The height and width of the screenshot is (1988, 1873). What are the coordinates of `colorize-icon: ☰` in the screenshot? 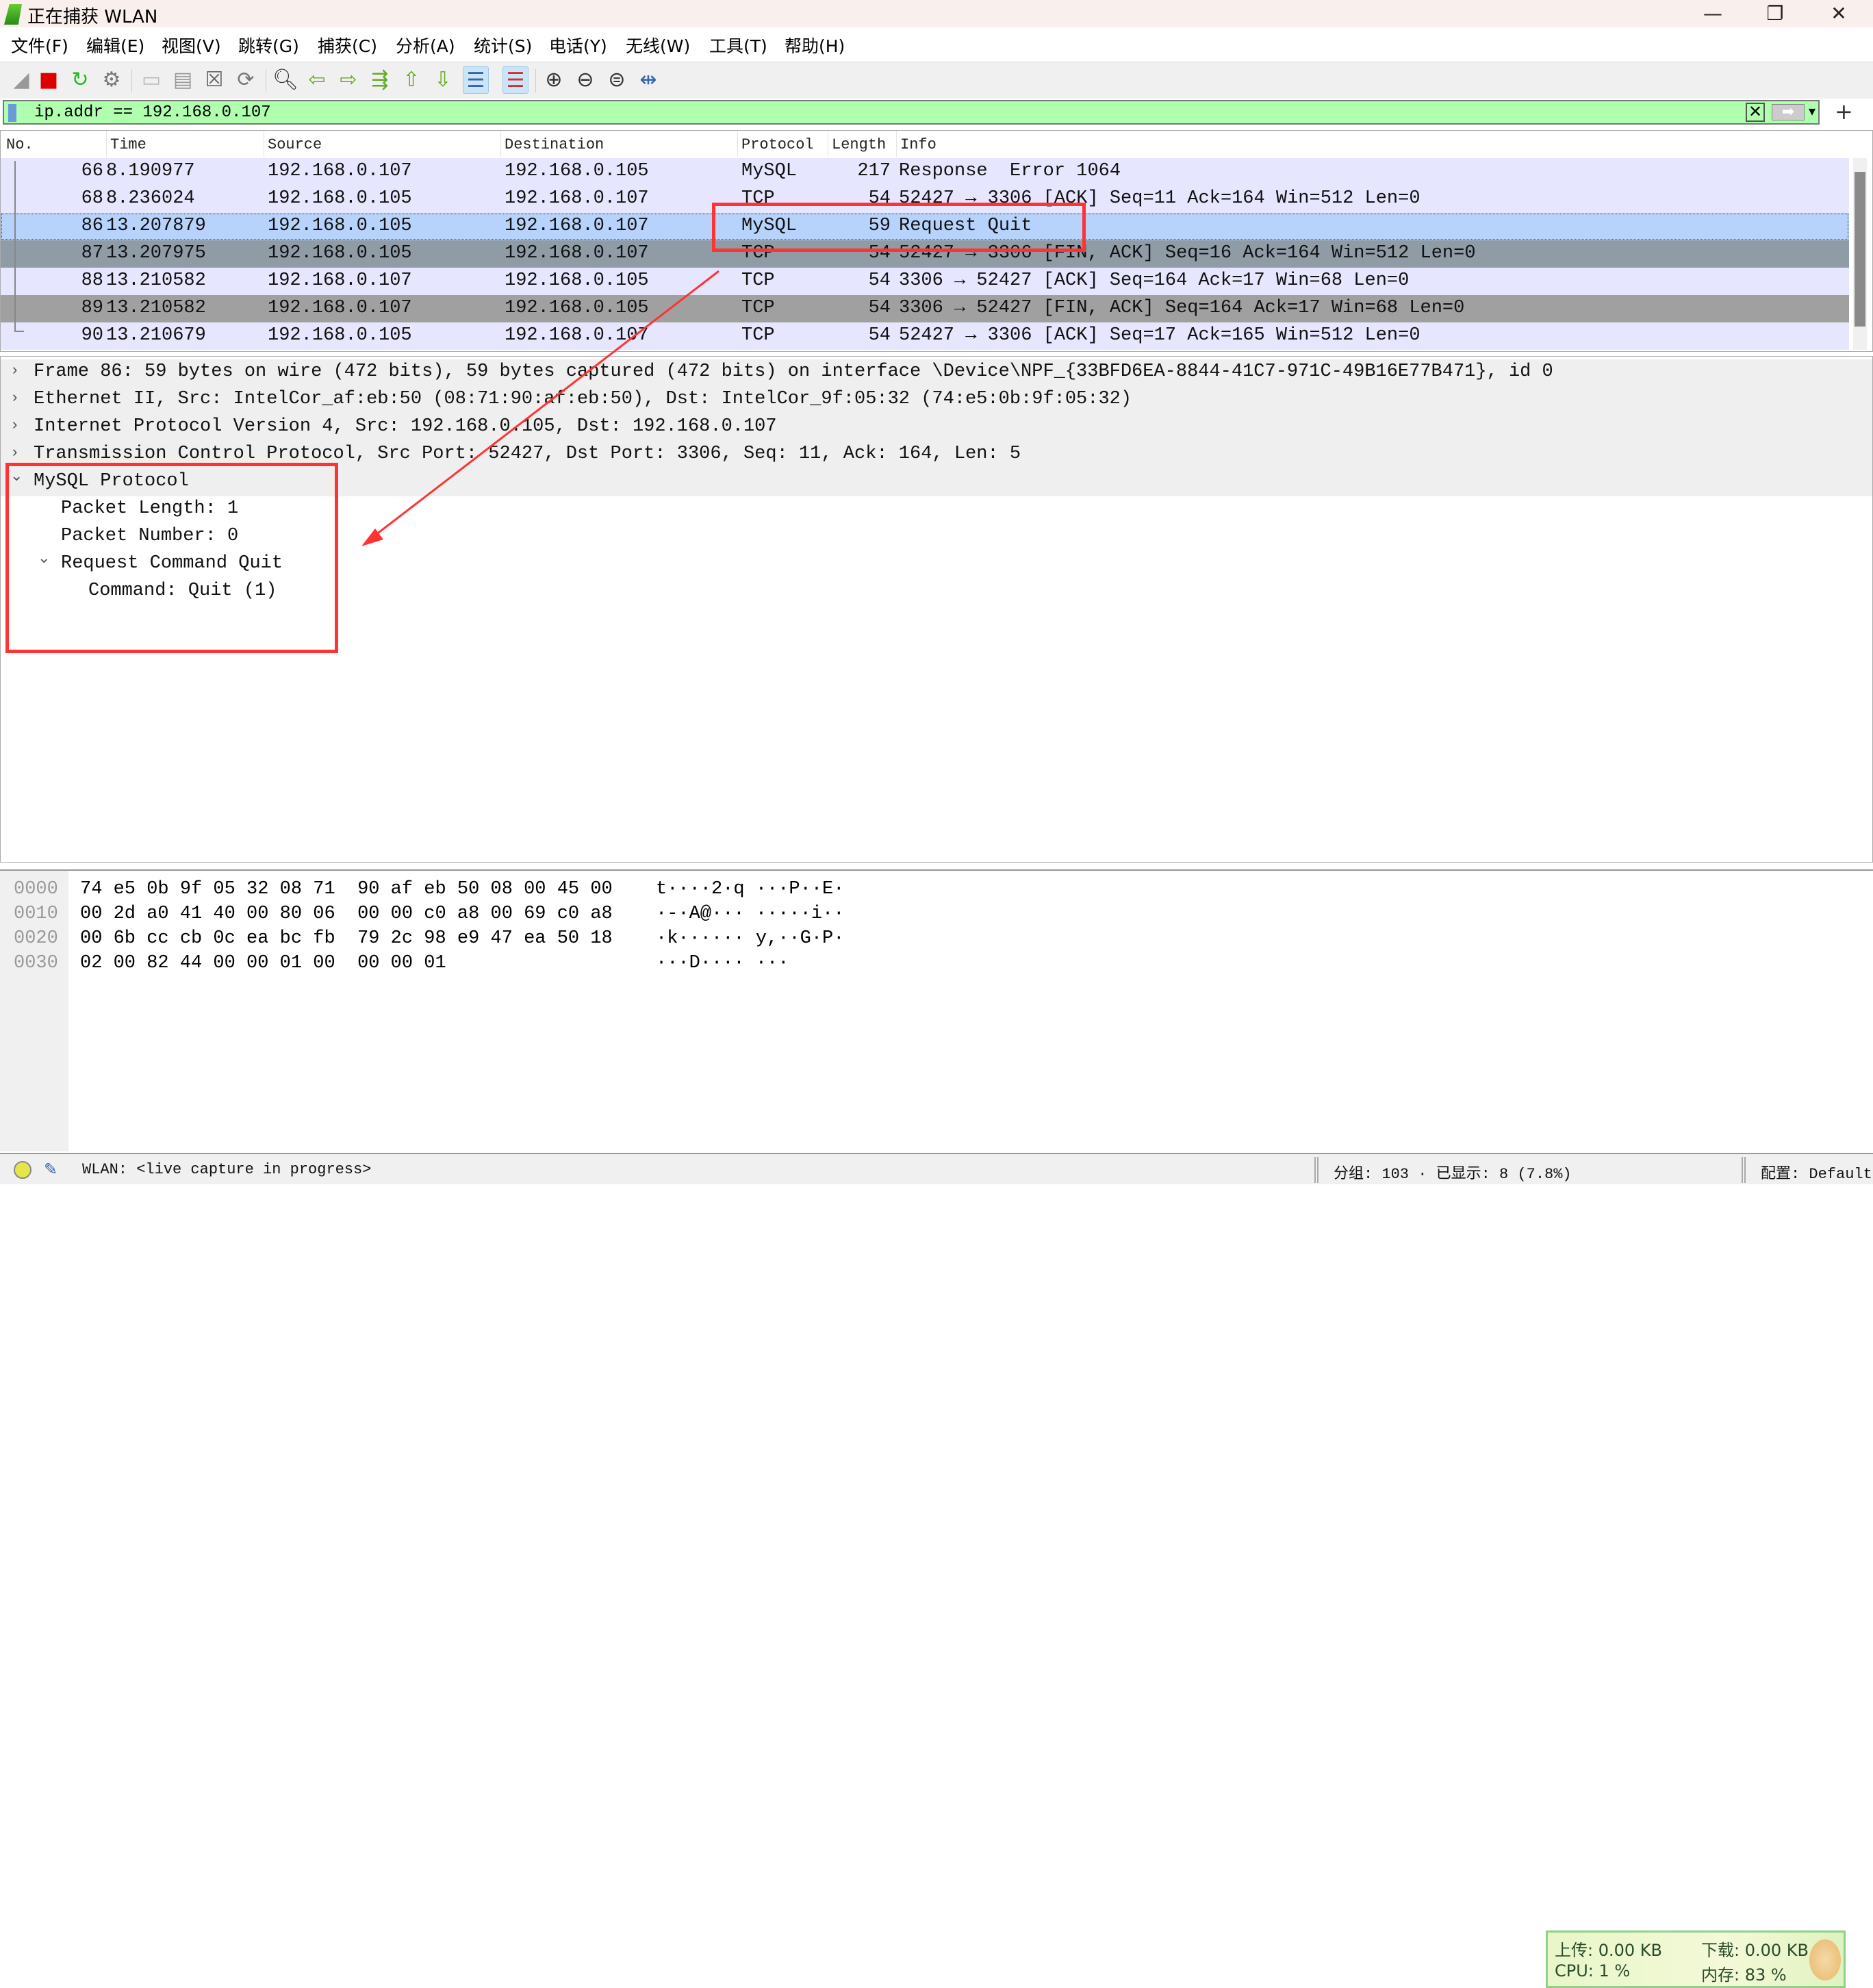 It's located at (515, 80).